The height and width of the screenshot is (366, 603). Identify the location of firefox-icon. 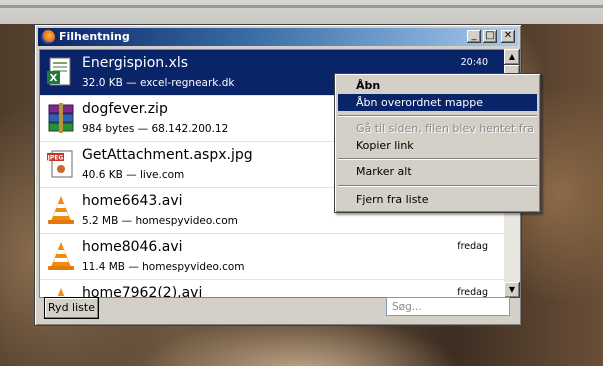
(48, 37).